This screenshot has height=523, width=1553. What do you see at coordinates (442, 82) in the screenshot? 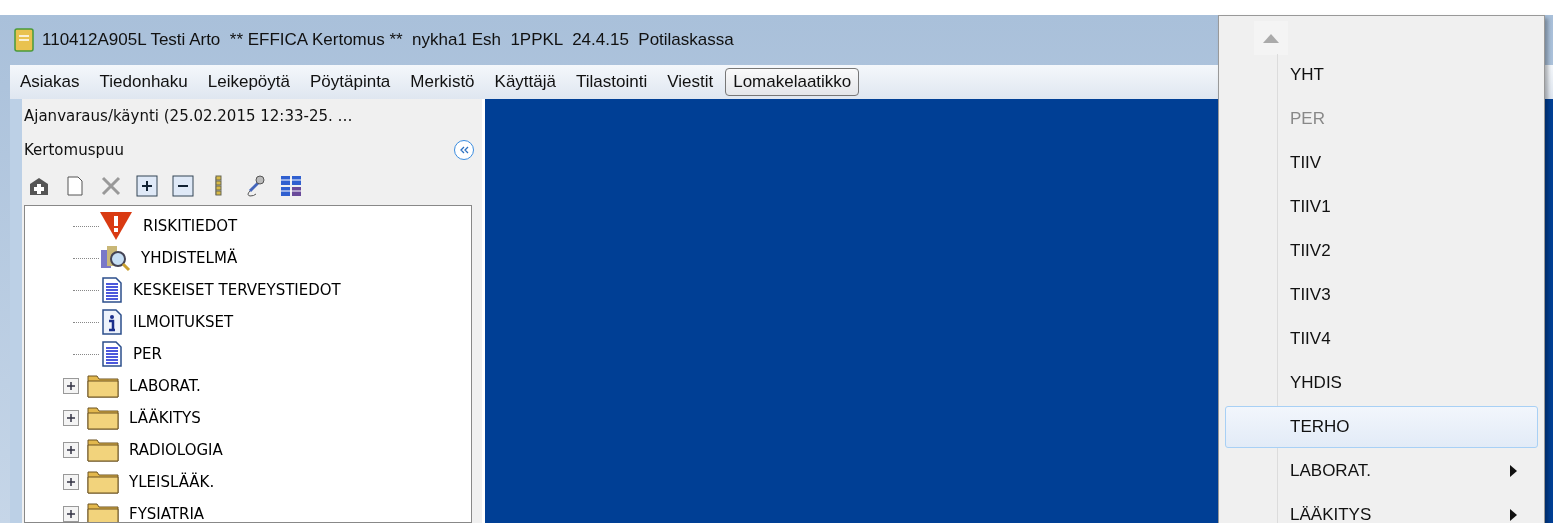
I see `menu-item: Merkistö` at bounding box center [442, 82].